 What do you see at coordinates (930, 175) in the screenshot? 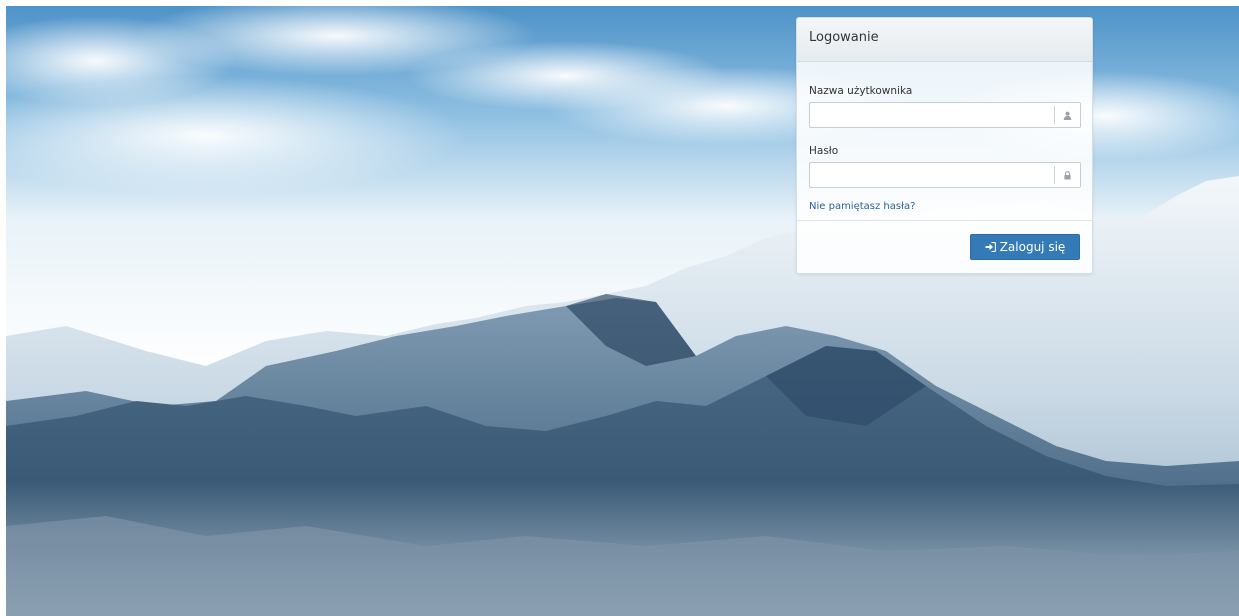
I see `password-input` at bounding box center [930, 175].